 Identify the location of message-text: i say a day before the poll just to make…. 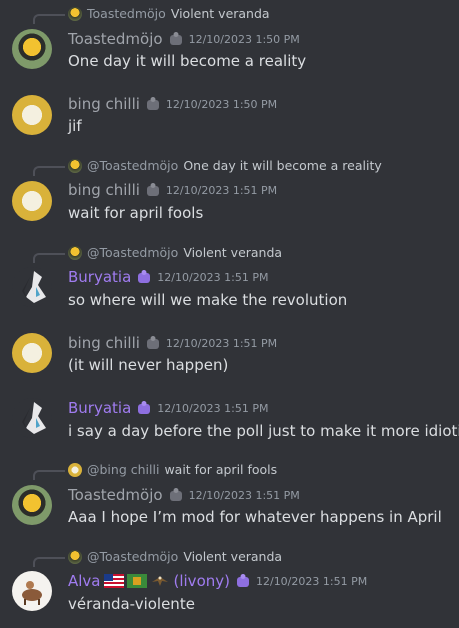
(263, 431).